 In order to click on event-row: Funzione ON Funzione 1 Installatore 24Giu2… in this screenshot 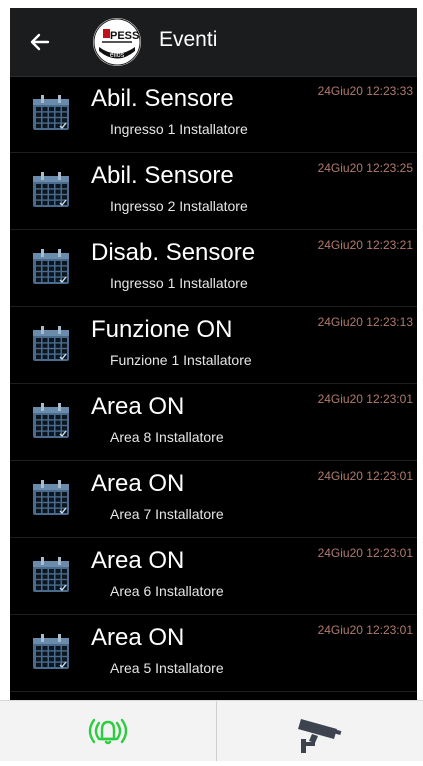, I will do `click(213, 345)`.